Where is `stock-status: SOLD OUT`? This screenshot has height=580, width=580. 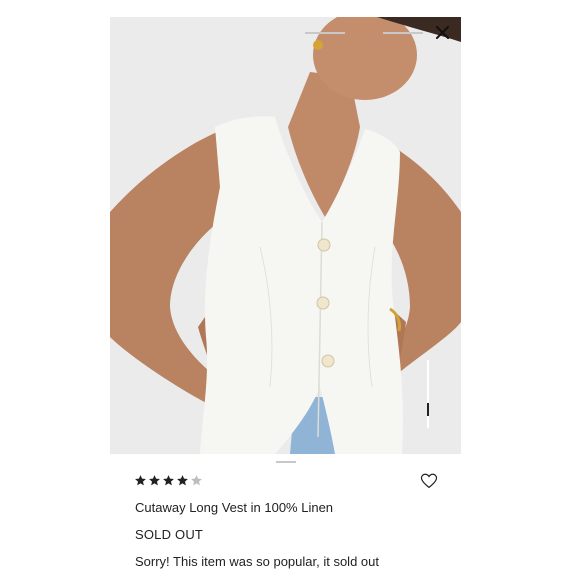
stock-status: SOLD OUT is located at coordinates (169, 534).